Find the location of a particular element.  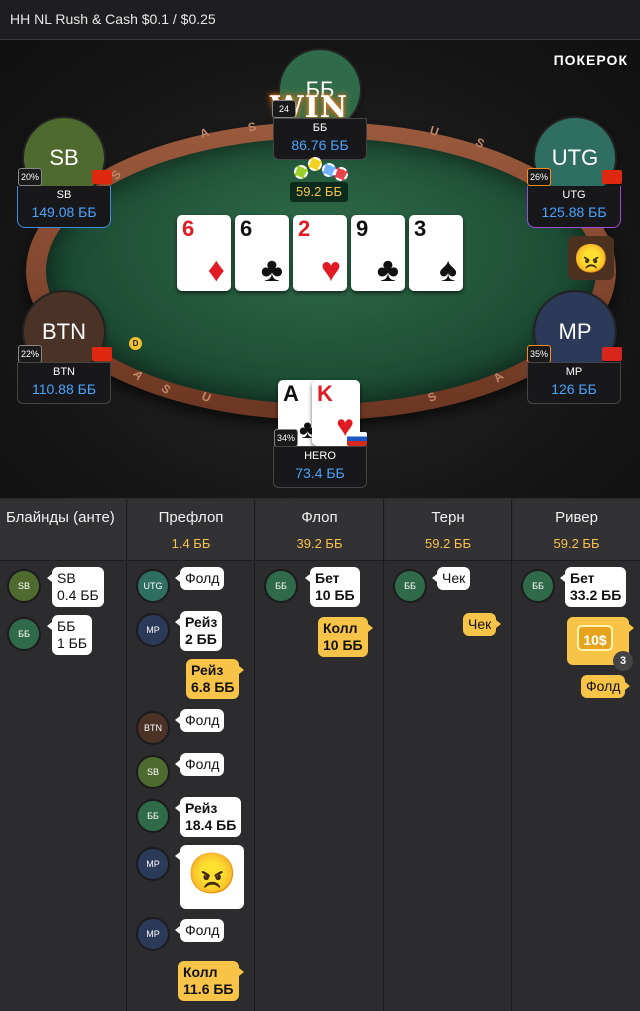

seat-stack: 110.88 ББ is located at coordinates (64, 389).